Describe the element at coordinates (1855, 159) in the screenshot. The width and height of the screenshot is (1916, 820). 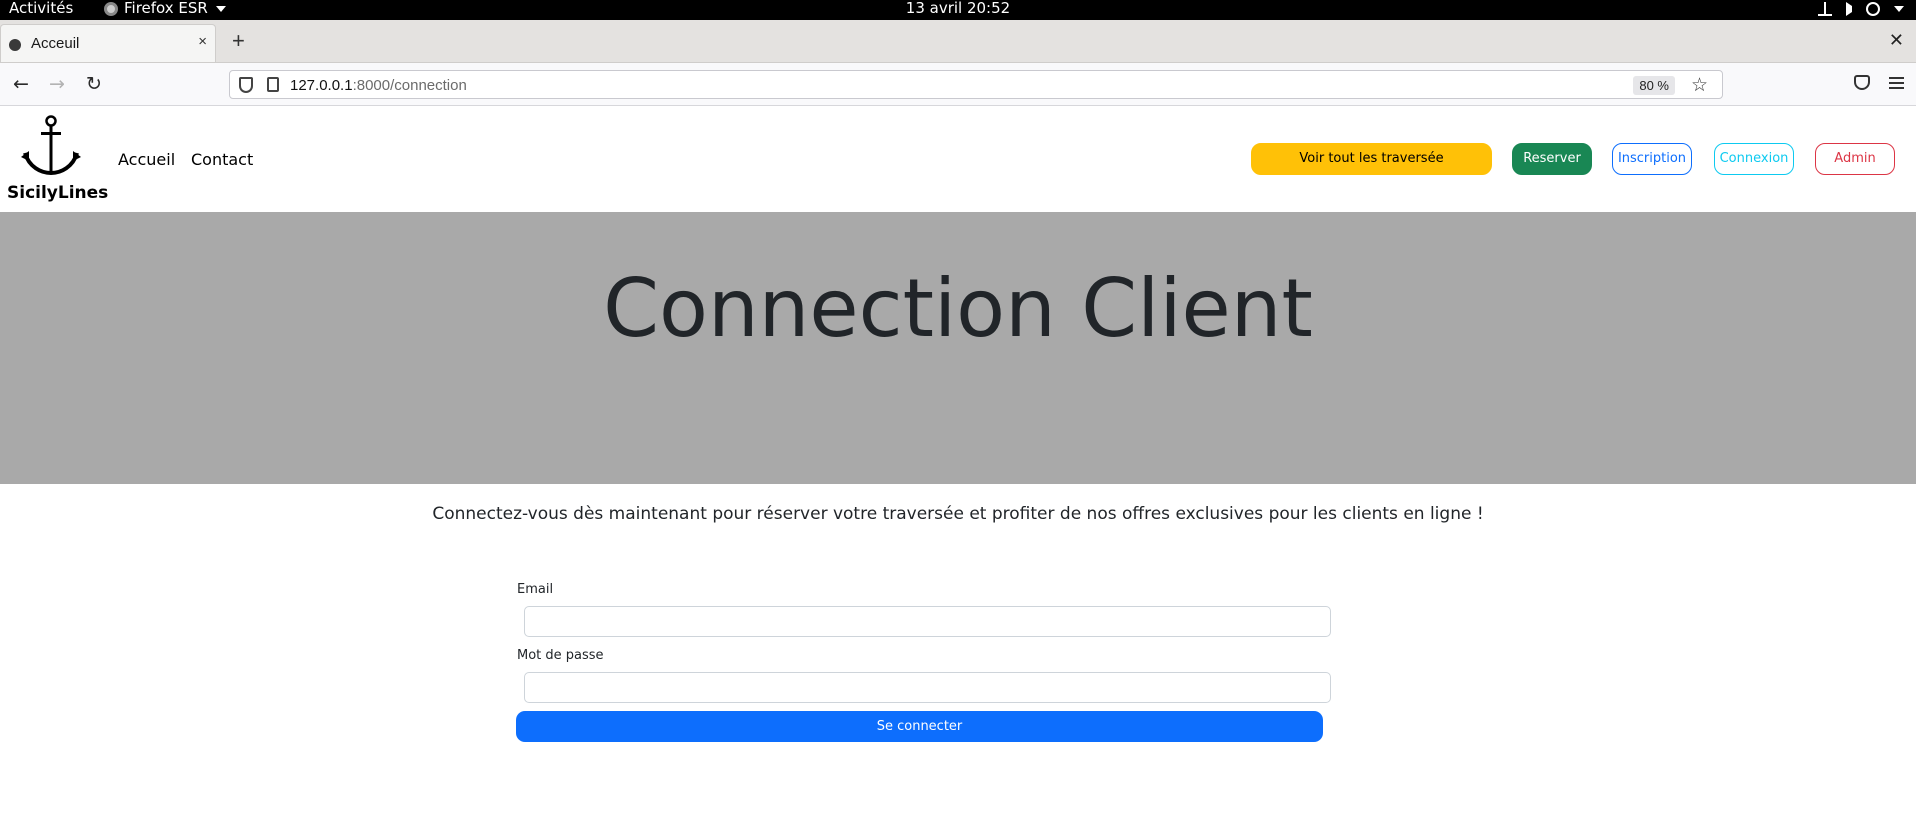
I see `admin-button: Admin` at that location.